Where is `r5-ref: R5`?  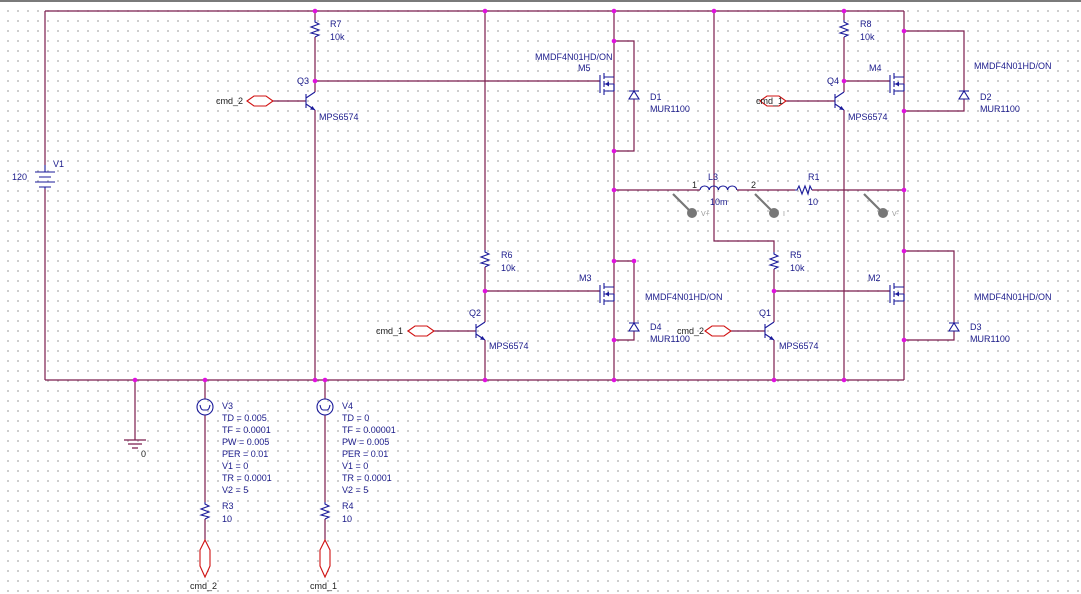 r5-ref: R5 is located at coordinates (796, 255).